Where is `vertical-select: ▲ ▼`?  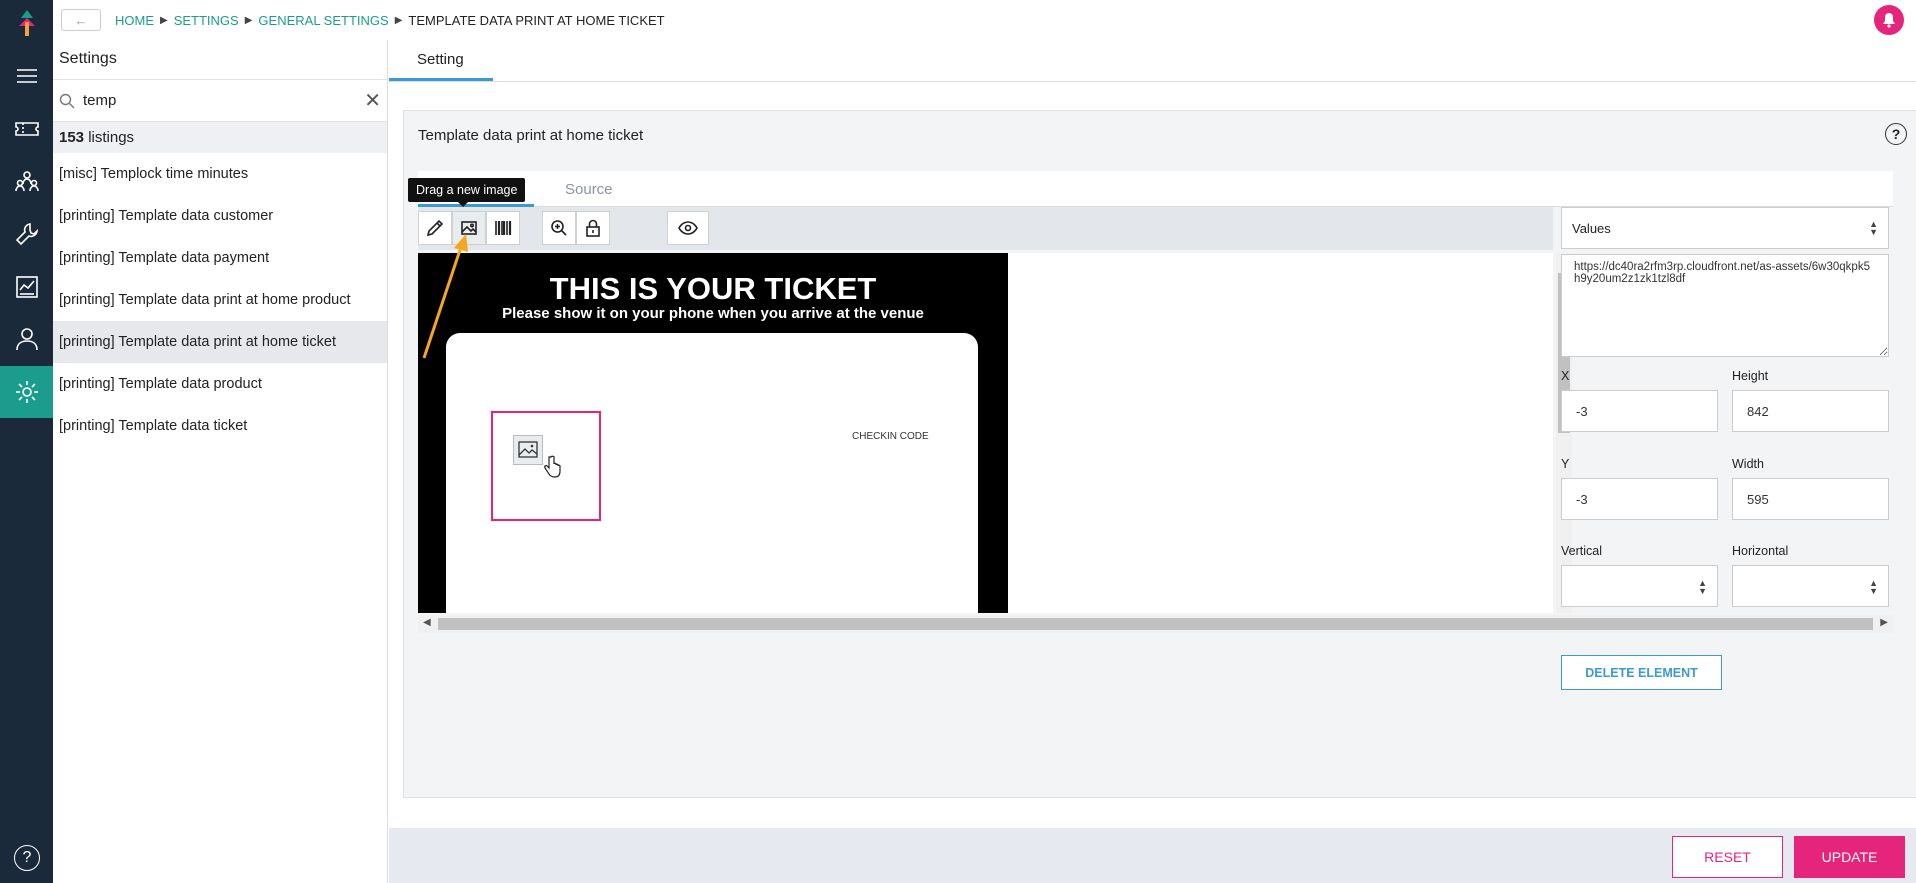
vertical-select: ▲ ▼ is located at coordinates (1639, 586).